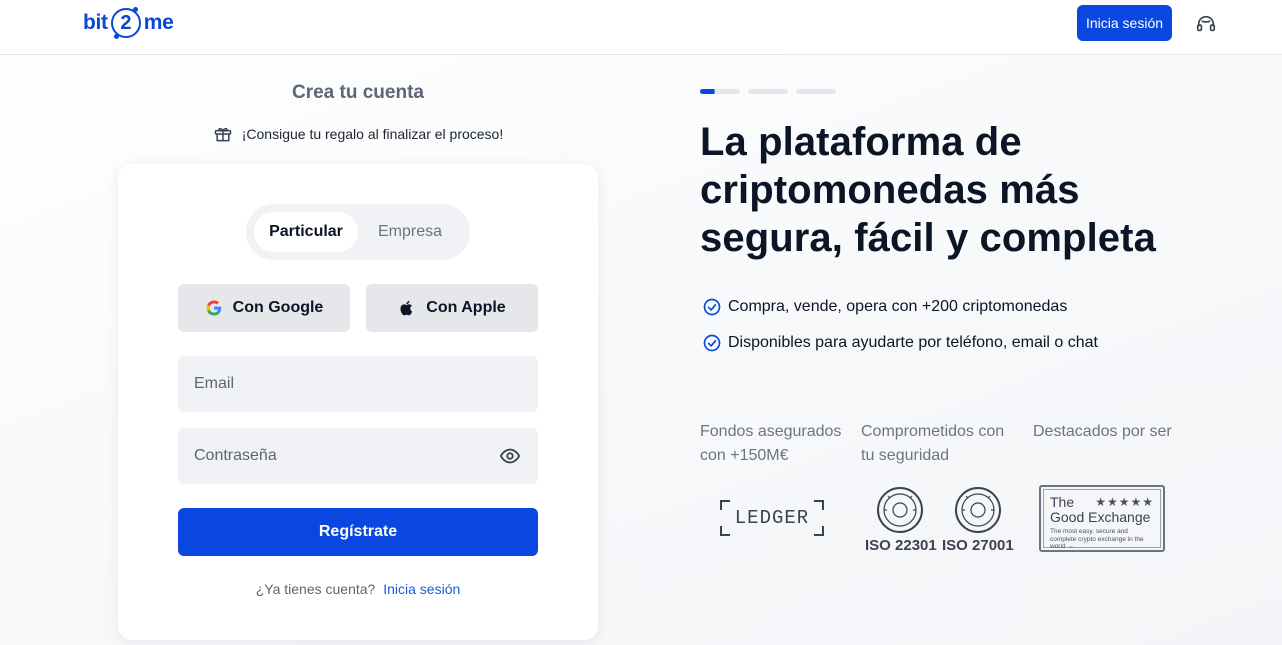 Image resolution: width=1282 pixels, height=645 pixels. I want to click on tab-empresa: Empresa, so click(410, 232).